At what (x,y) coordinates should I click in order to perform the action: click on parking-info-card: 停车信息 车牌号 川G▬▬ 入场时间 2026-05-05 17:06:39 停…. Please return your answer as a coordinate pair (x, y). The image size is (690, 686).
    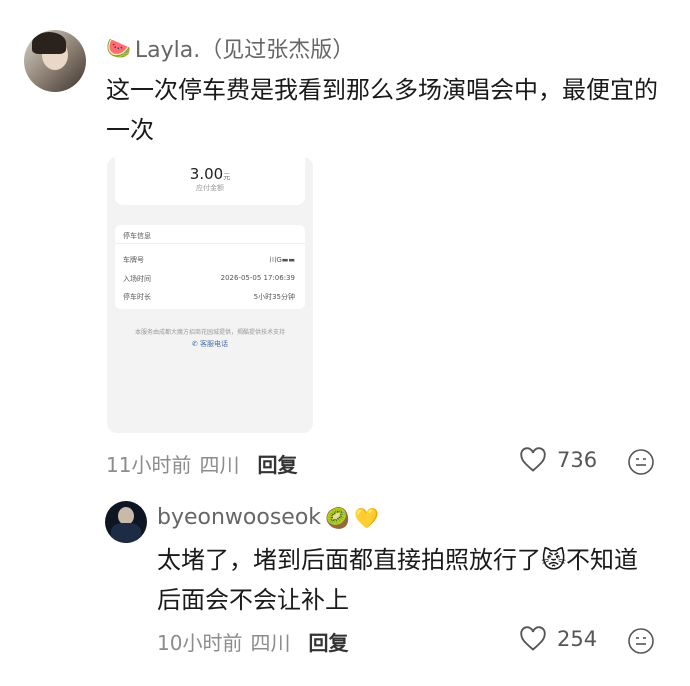
    Looking at the image, I should click on (210, 267).